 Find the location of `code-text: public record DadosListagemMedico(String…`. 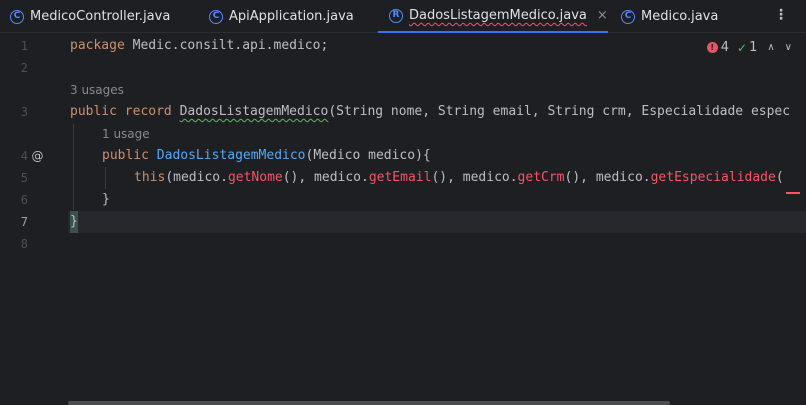

code-text: public record DadosListagemMedico(String… is located at coordinates (430, 111).